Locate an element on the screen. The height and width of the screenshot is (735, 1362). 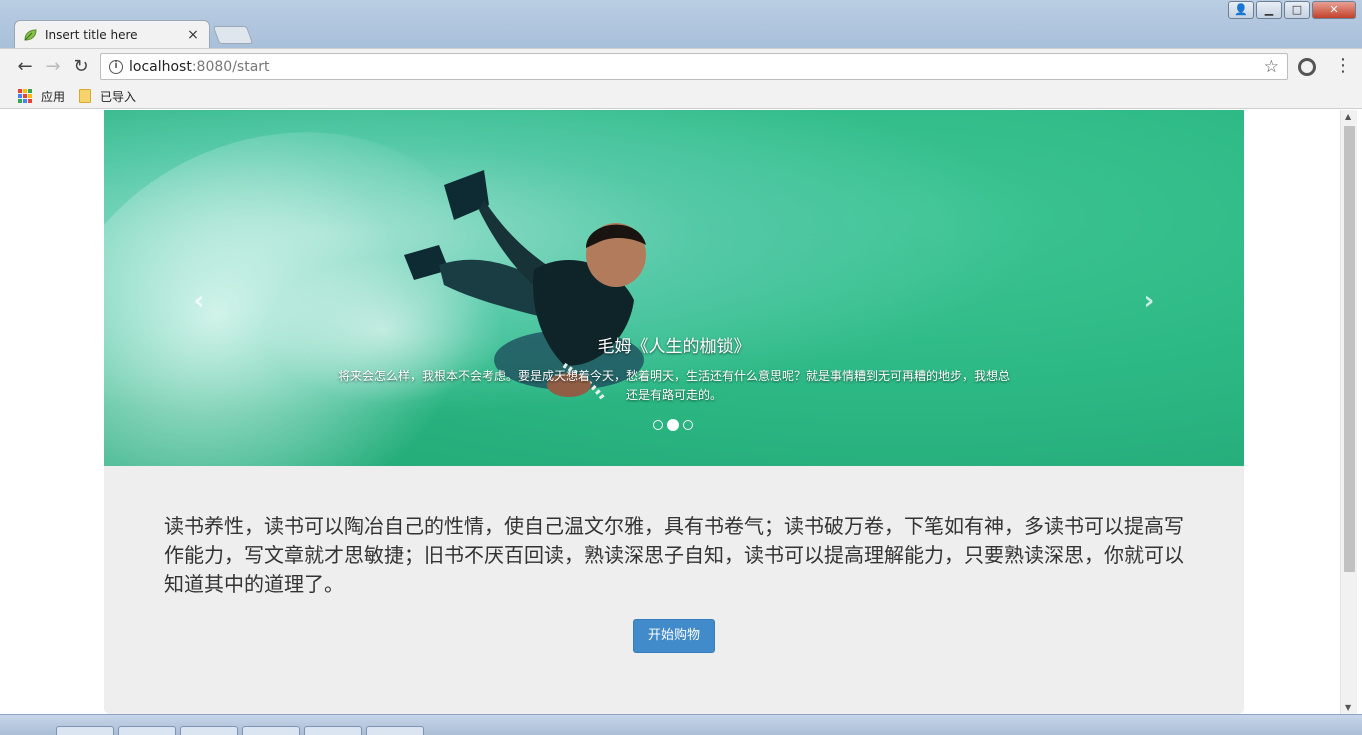
tab-title: Insert title here is located at coordinates (91, 34).